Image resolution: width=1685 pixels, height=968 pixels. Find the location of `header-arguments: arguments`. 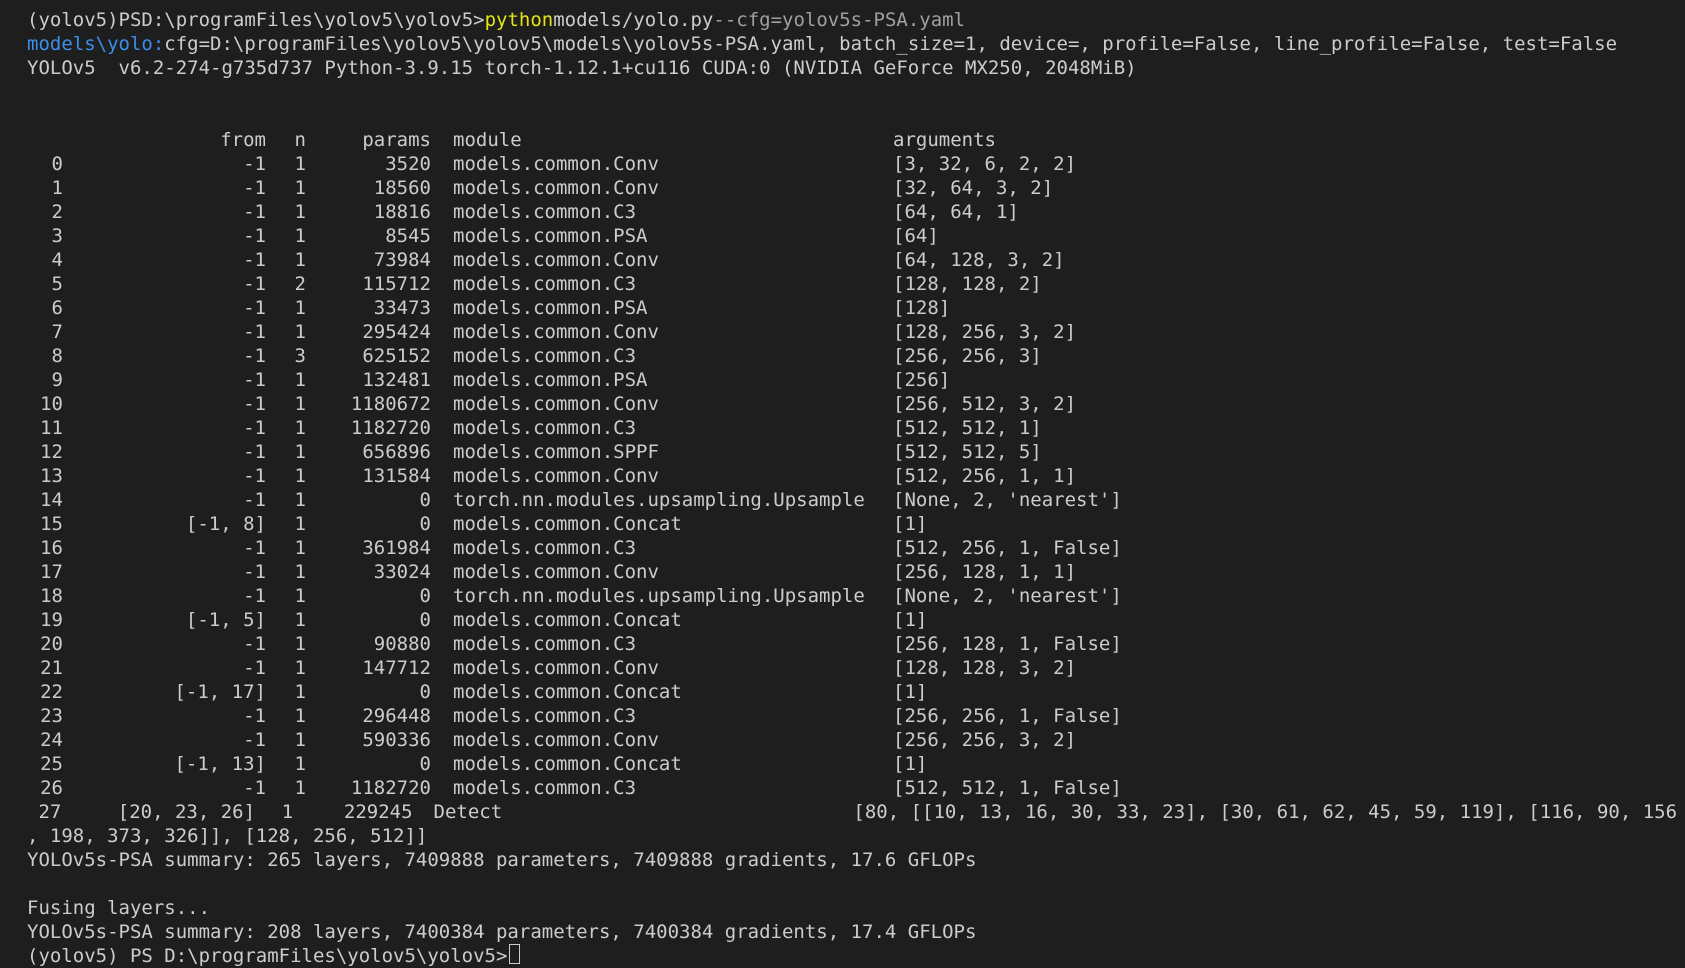

header-arguments: arguments is located at coordinates (944, 140).